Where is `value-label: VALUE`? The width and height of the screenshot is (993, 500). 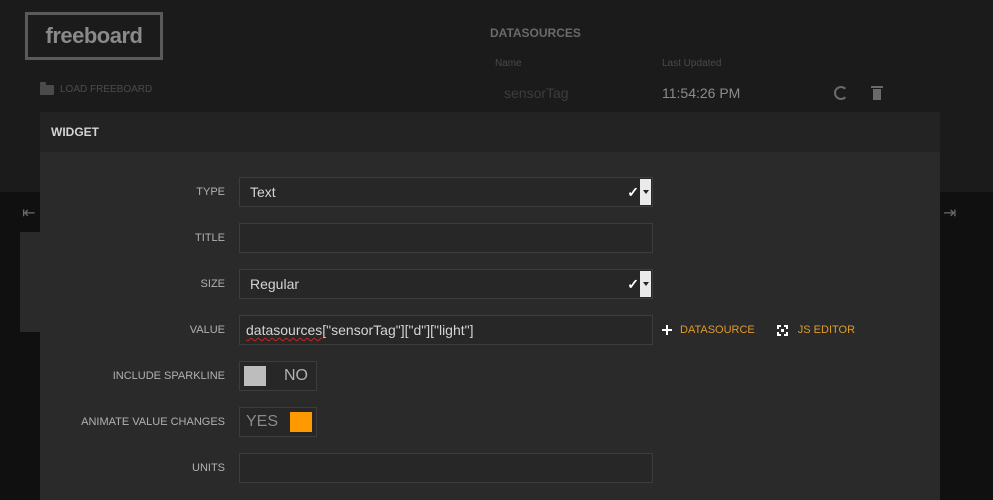
value-label: VALUE is located at coordinates (207, 330).